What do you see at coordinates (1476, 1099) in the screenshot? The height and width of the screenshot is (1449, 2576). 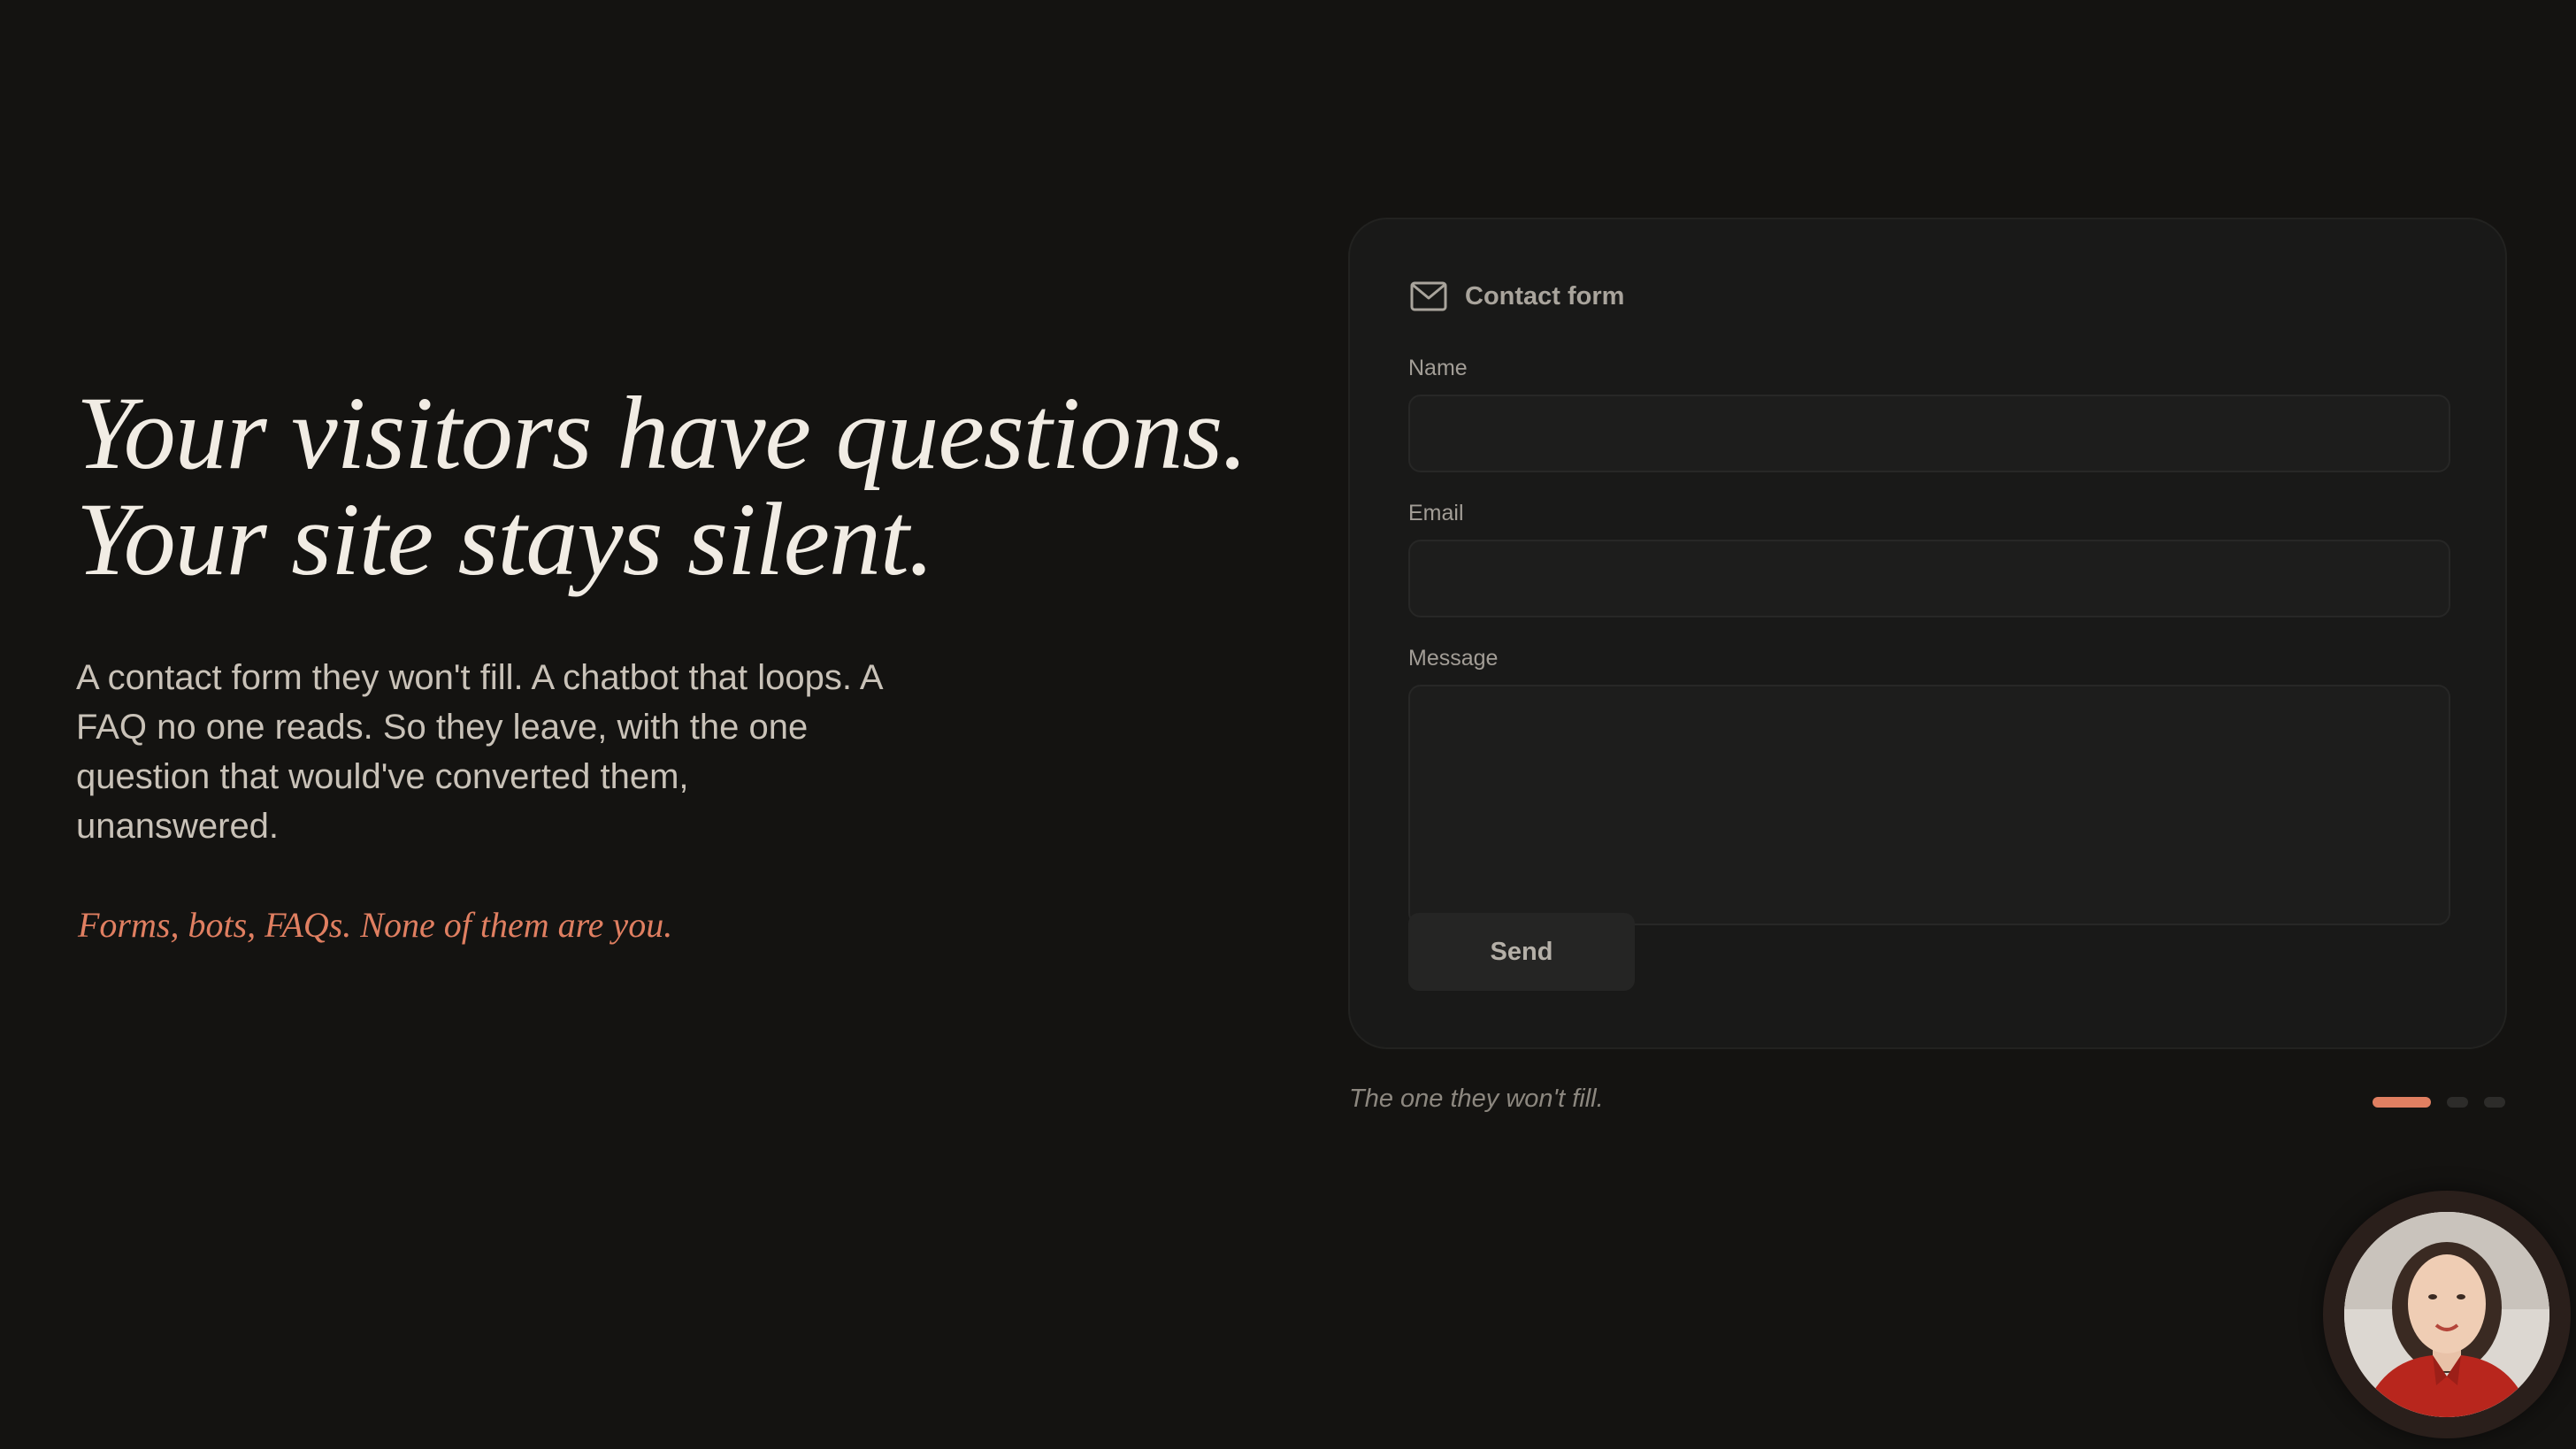 I see `form-caption: The one they won't fill.` at bounding box center [1476, 1099].